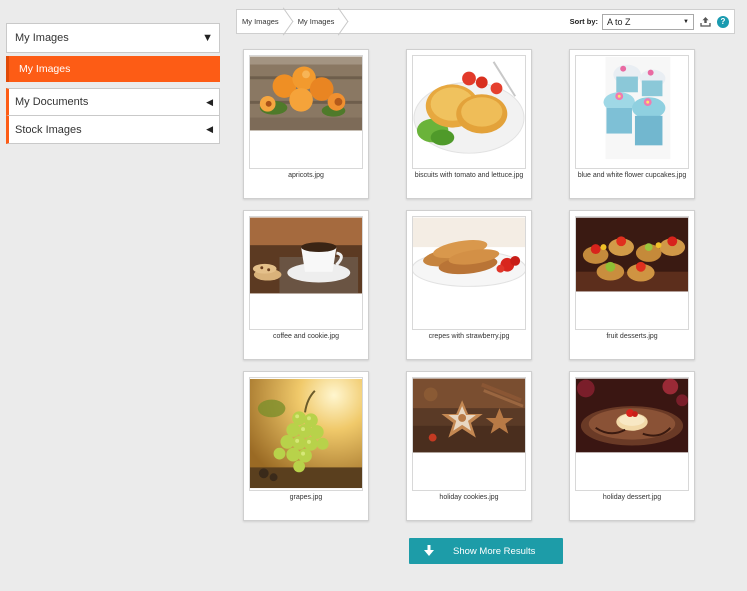  I want to click on sort-select: A to Z ▼, so click(648, 21).